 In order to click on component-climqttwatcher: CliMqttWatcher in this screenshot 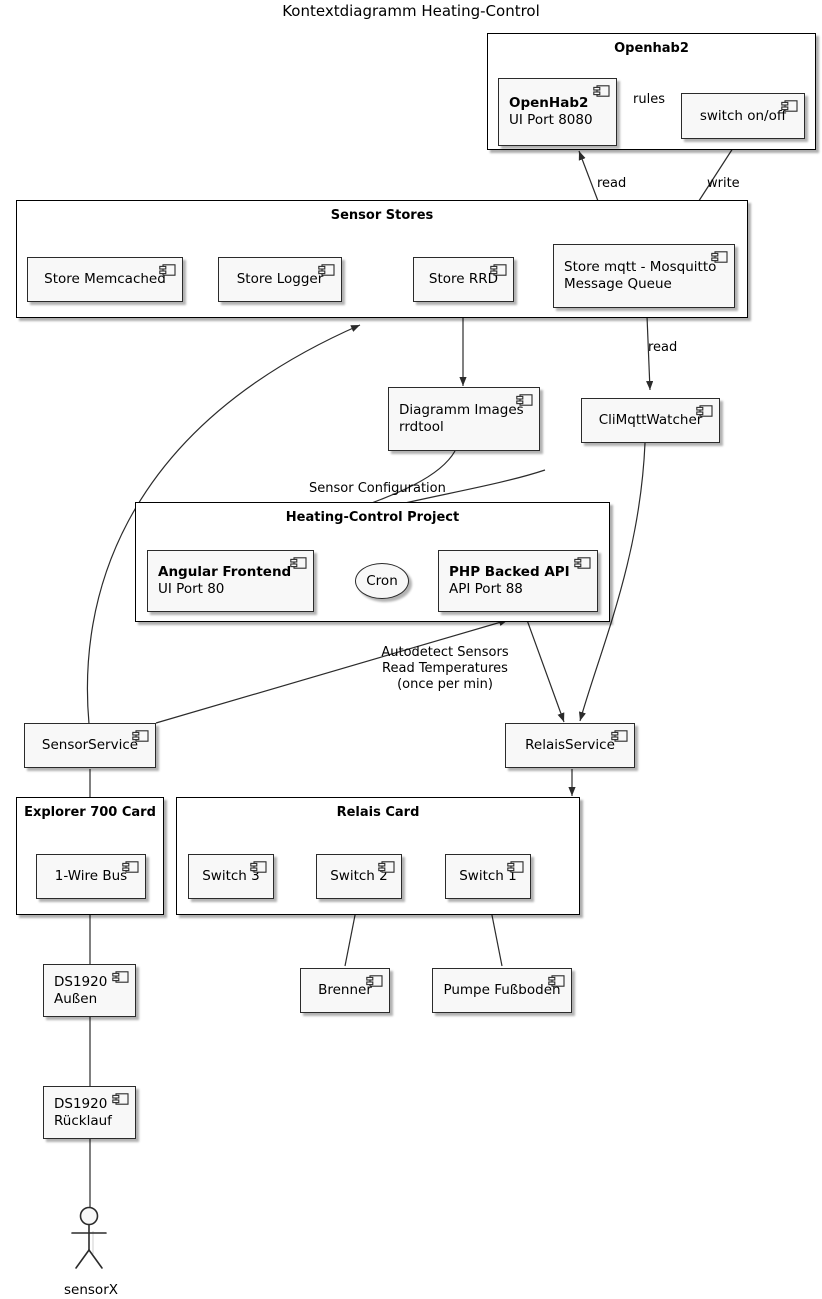, I will do `click(650, 420)`.